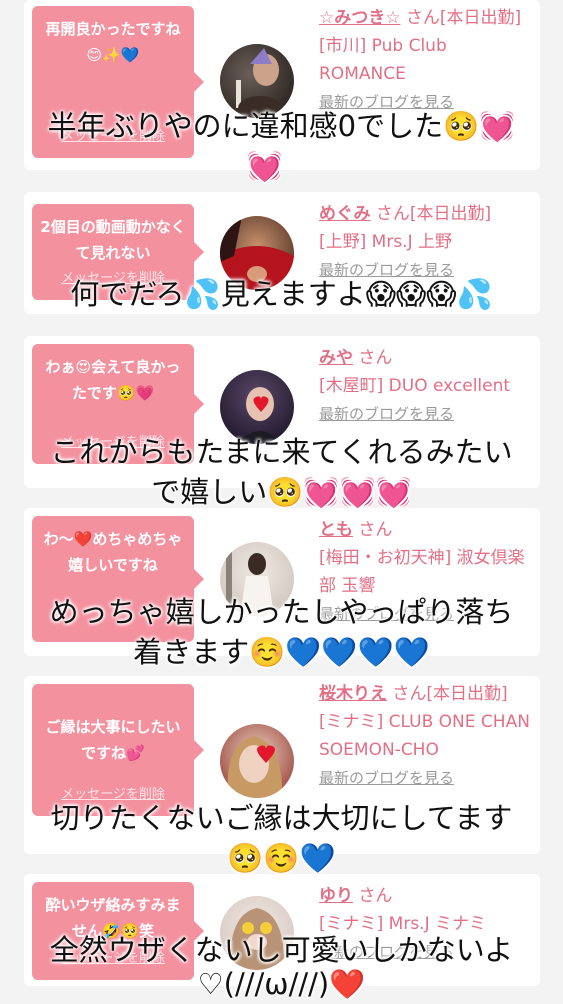 This screenshot has height=1004, width=563. Describe the element at coordinates (422, 572) in the screenshot. I see `shop-link: [梅田・お初天神] 淑女倶楽部 玉響` at that location.